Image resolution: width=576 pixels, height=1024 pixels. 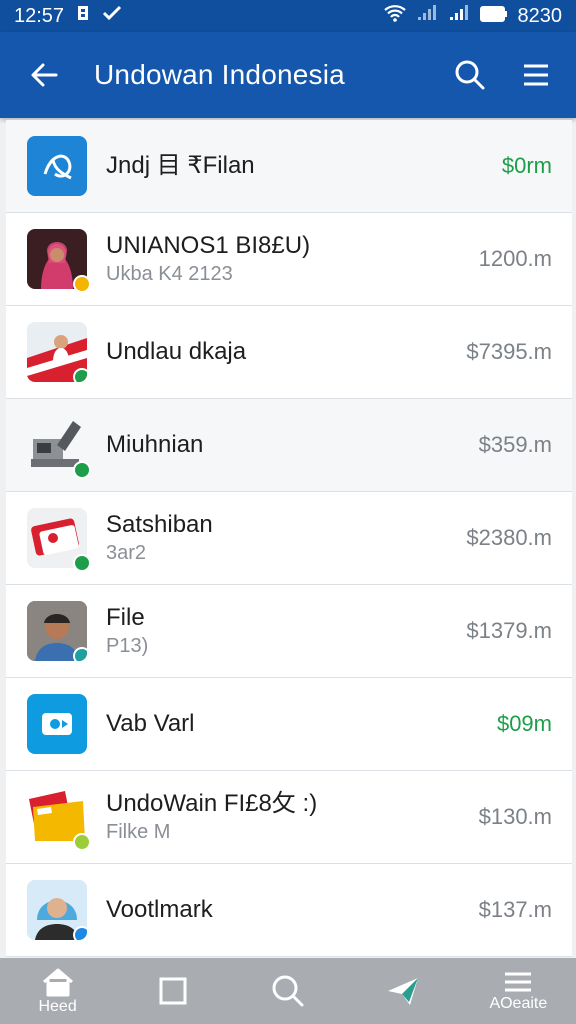 What do you see at coordinates (394, 16) in the screenshot?
I see `wifi-icon` at bounding box center [394, 16].